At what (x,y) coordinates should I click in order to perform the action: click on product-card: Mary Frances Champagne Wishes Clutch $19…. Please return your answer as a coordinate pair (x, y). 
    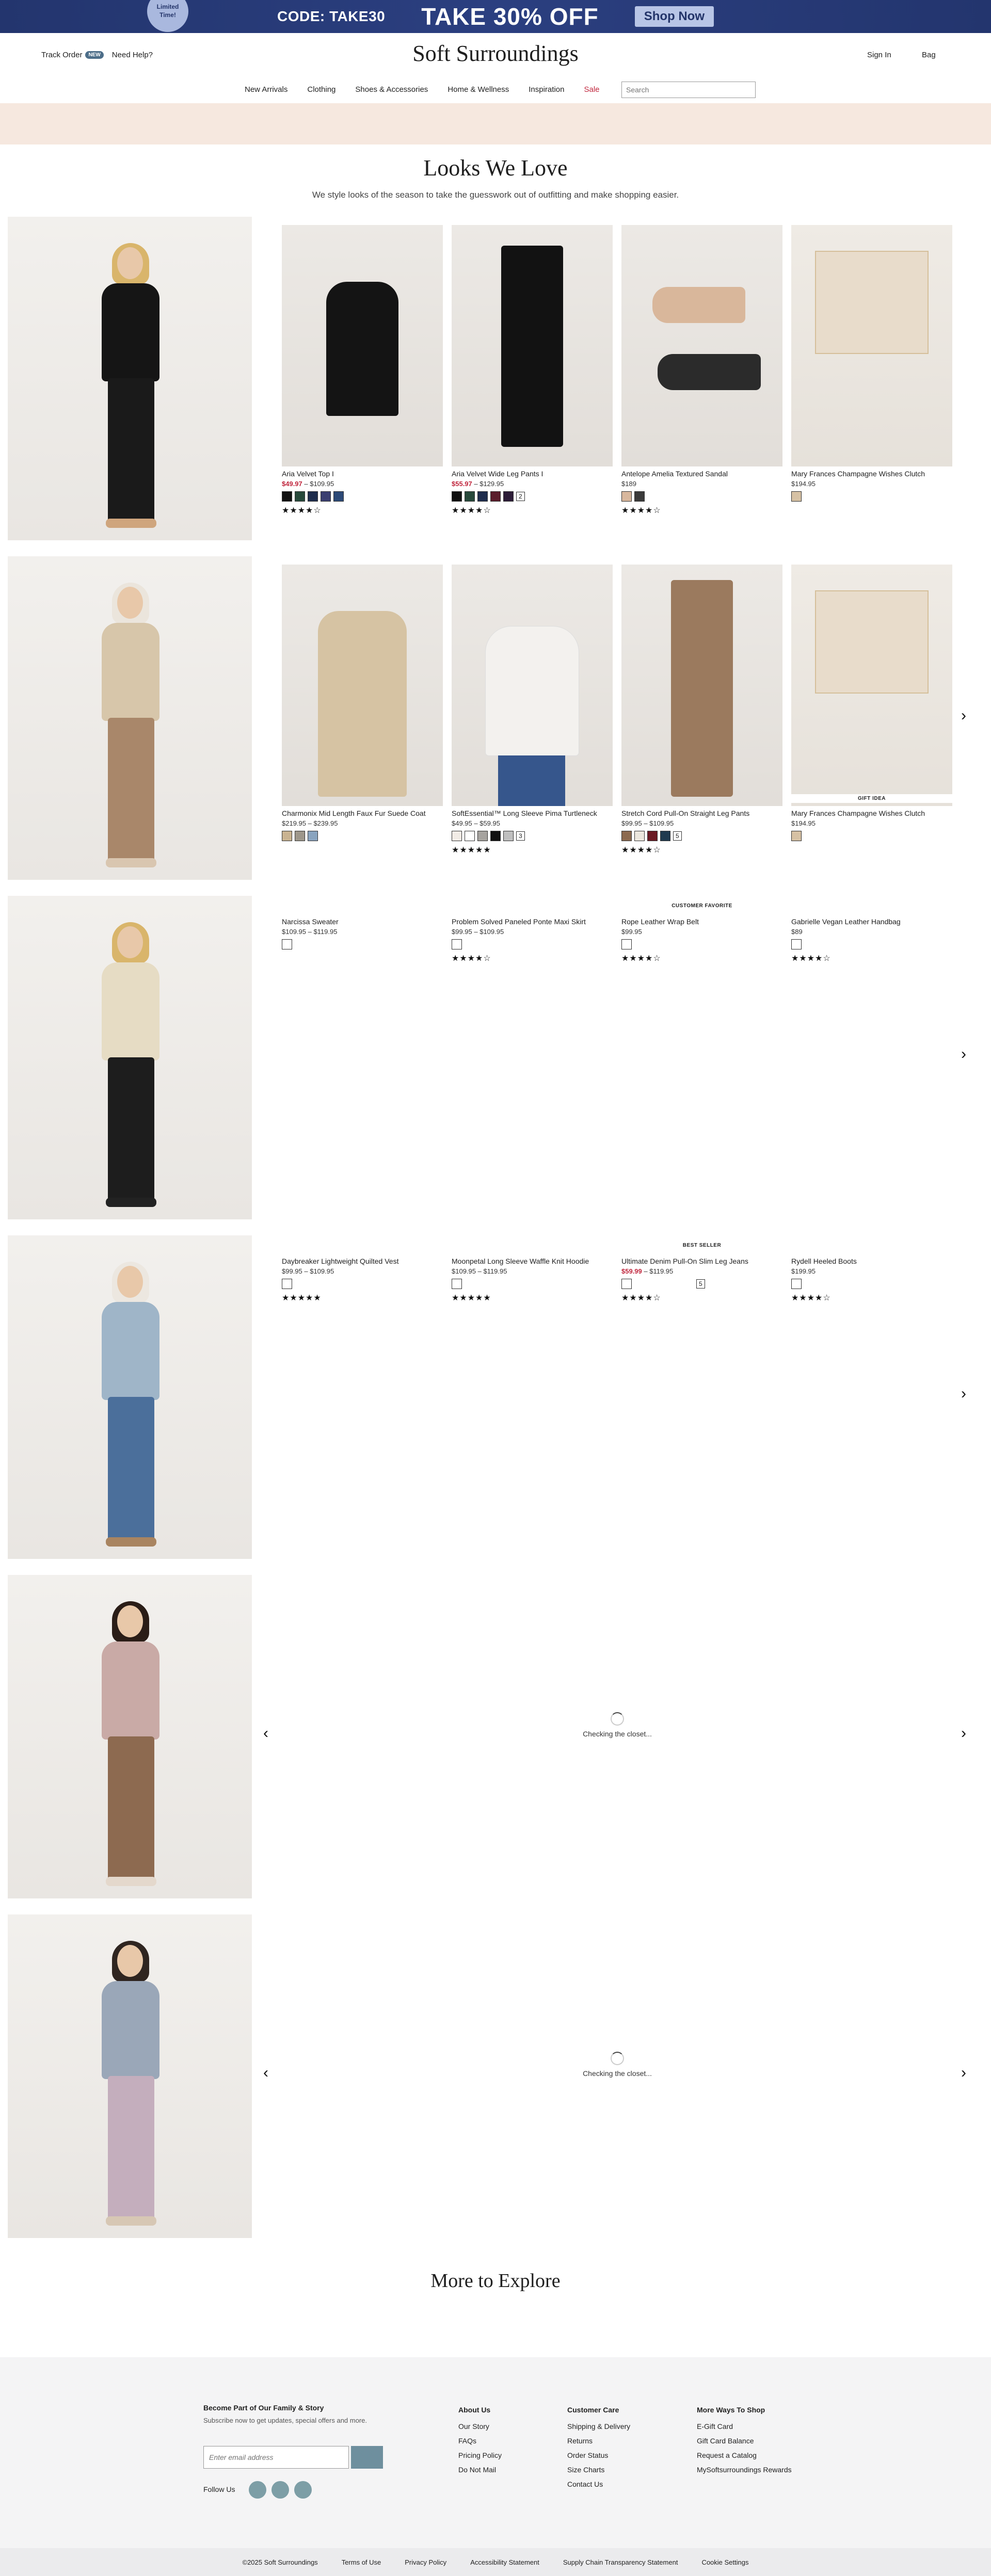
    Looking at the image, I should click on (871, 364).